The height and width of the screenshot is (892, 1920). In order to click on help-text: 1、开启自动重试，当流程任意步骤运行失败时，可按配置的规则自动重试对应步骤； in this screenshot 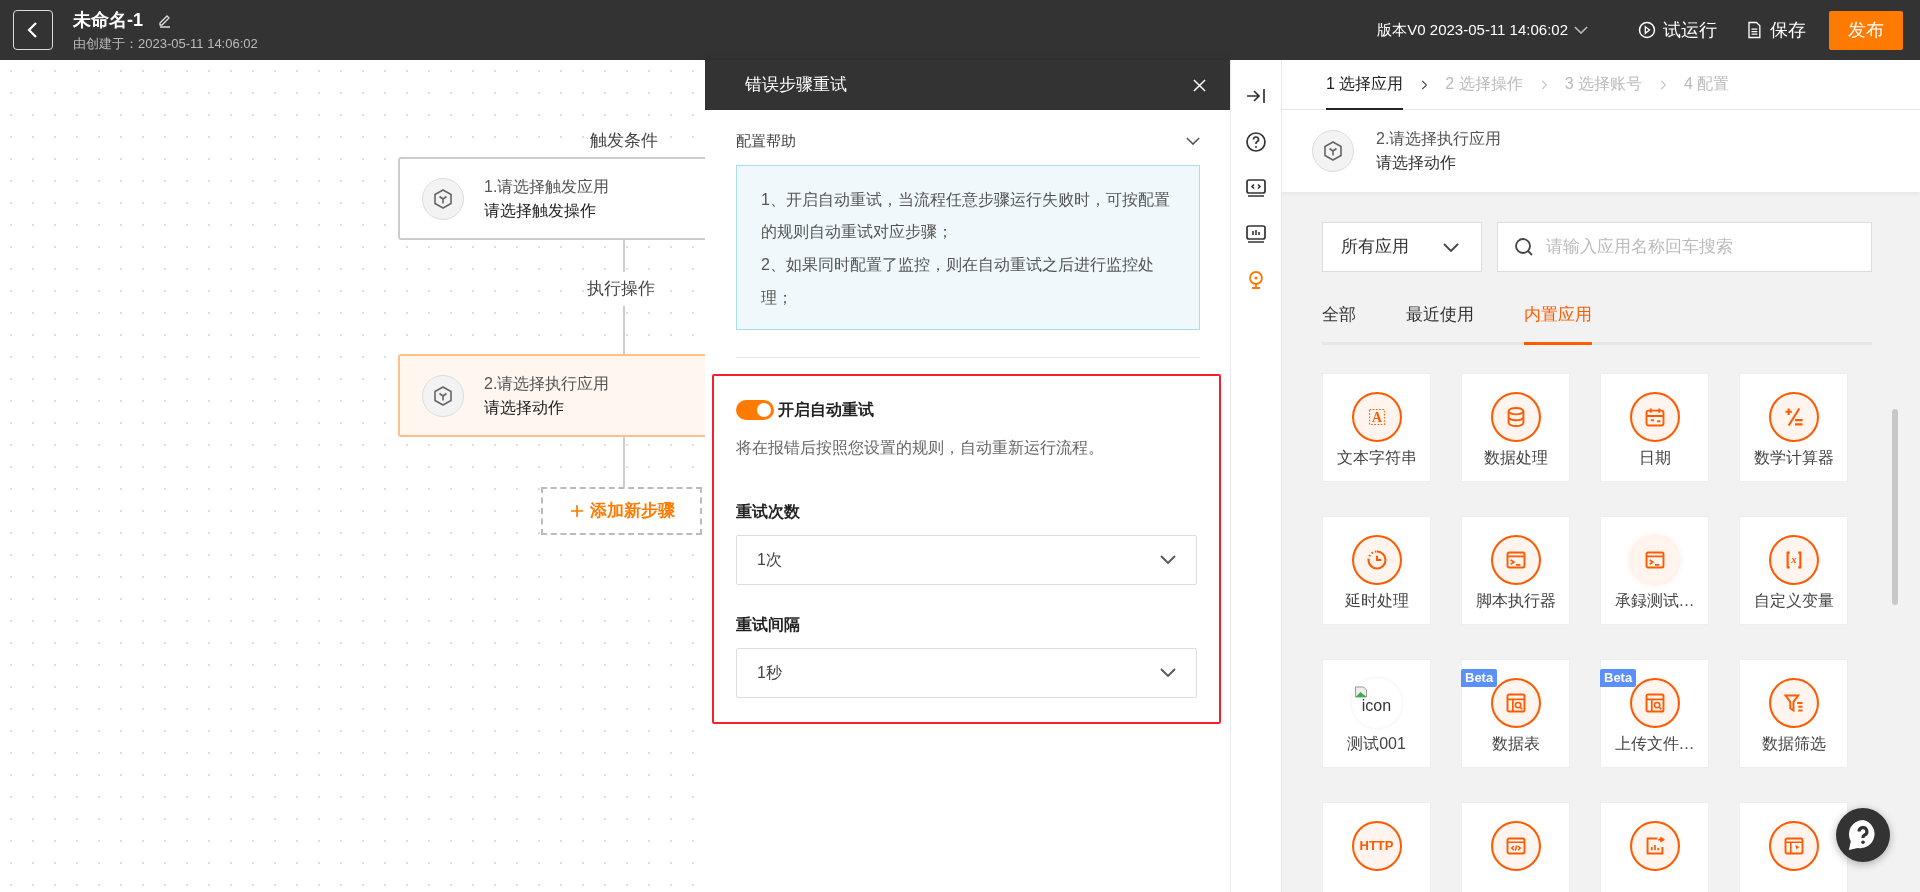, I will do `click(966, 216)`.